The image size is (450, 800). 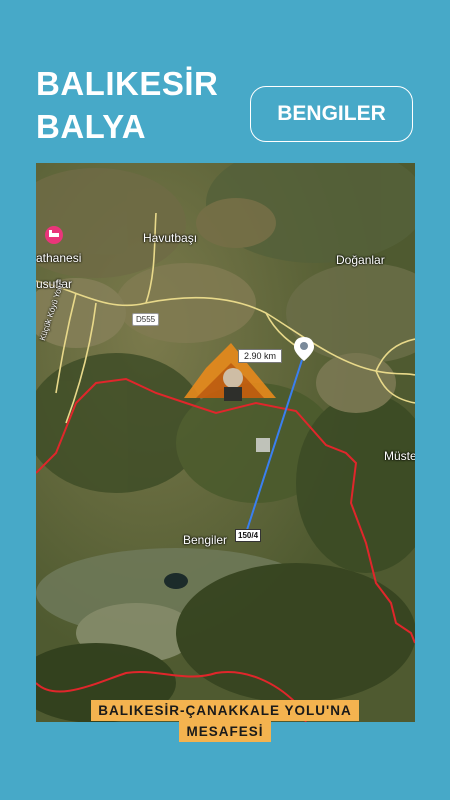 I want to click on map-label-havutbasi: Havutbaşı, so click(x=170, y=238).